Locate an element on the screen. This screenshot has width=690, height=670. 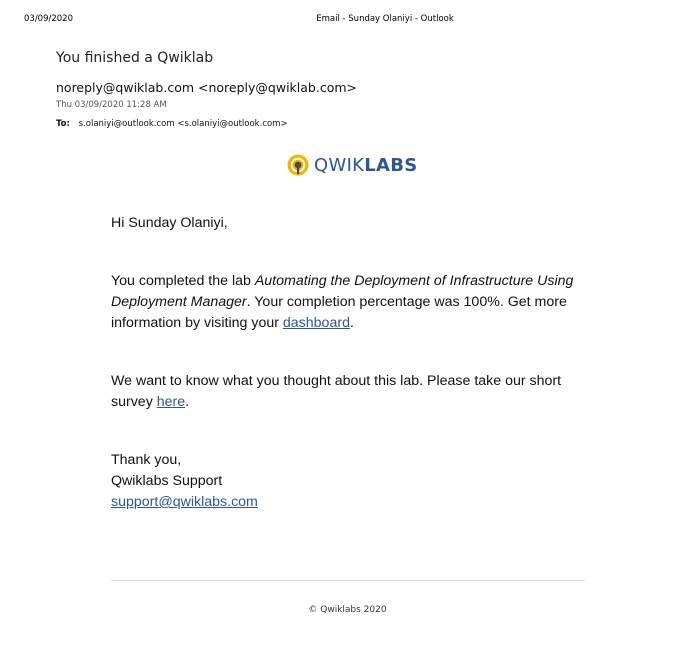
footer-copyright: © Qwiklabs 2020 is located at coordinates (347, 610).